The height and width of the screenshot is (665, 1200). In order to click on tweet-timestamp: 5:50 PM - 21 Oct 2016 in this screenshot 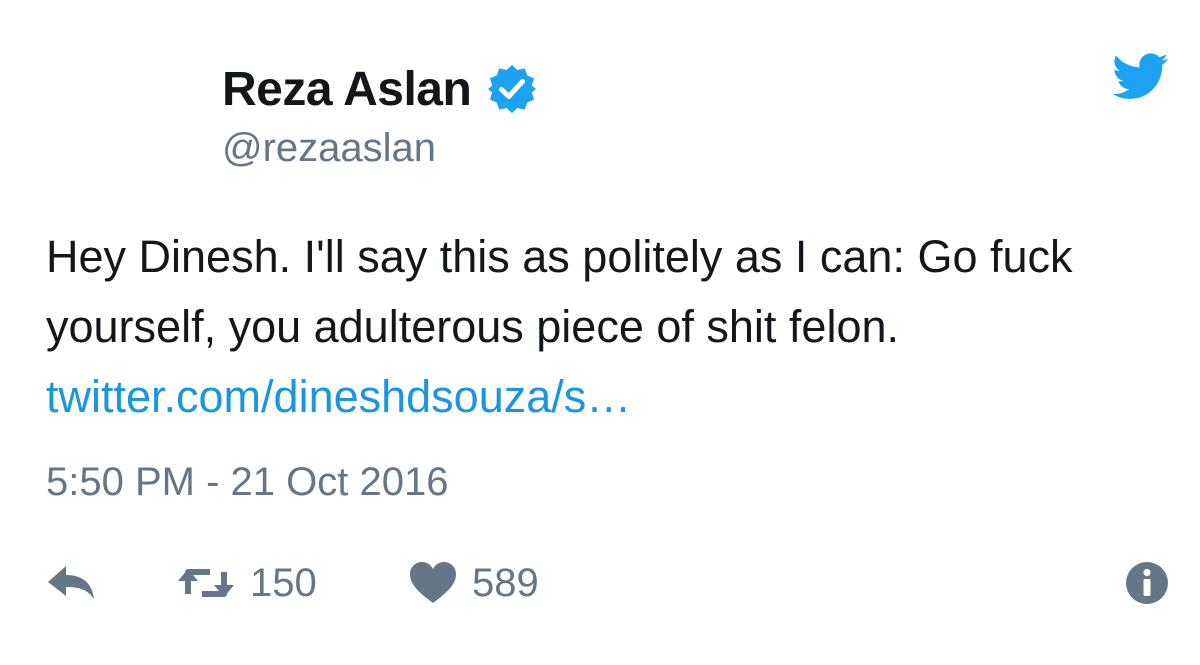, I will do `click(247, 482)`.